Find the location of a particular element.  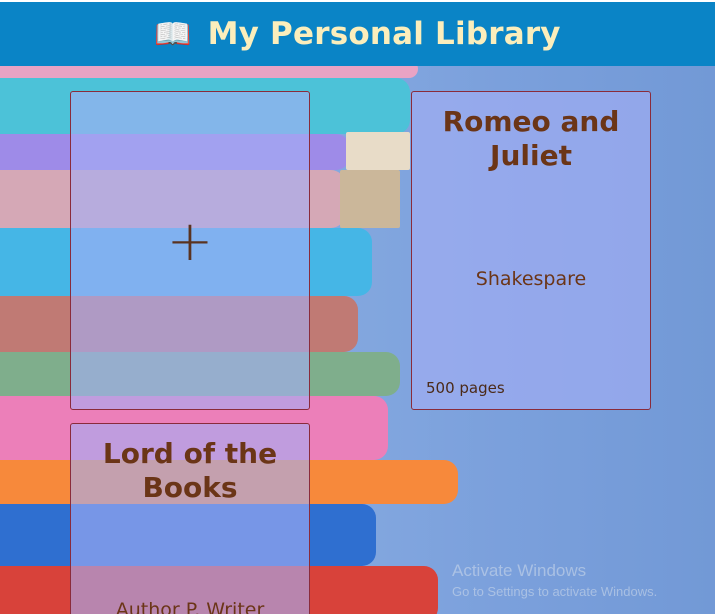

book-title: Romeo and Juliet is located at coordinates (531, 138).